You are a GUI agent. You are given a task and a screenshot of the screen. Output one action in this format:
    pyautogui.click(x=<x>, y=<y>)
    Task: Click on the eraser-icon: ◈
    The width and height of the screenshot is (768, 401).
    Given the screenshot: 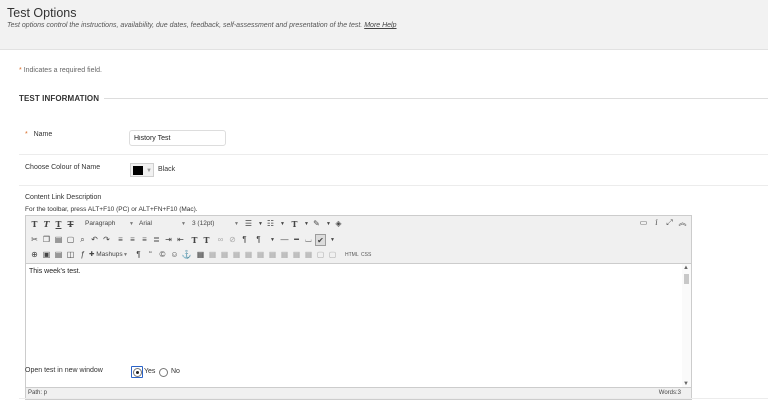 What is the action you would take?
    pyautogui.click(x=338, y=224)
    